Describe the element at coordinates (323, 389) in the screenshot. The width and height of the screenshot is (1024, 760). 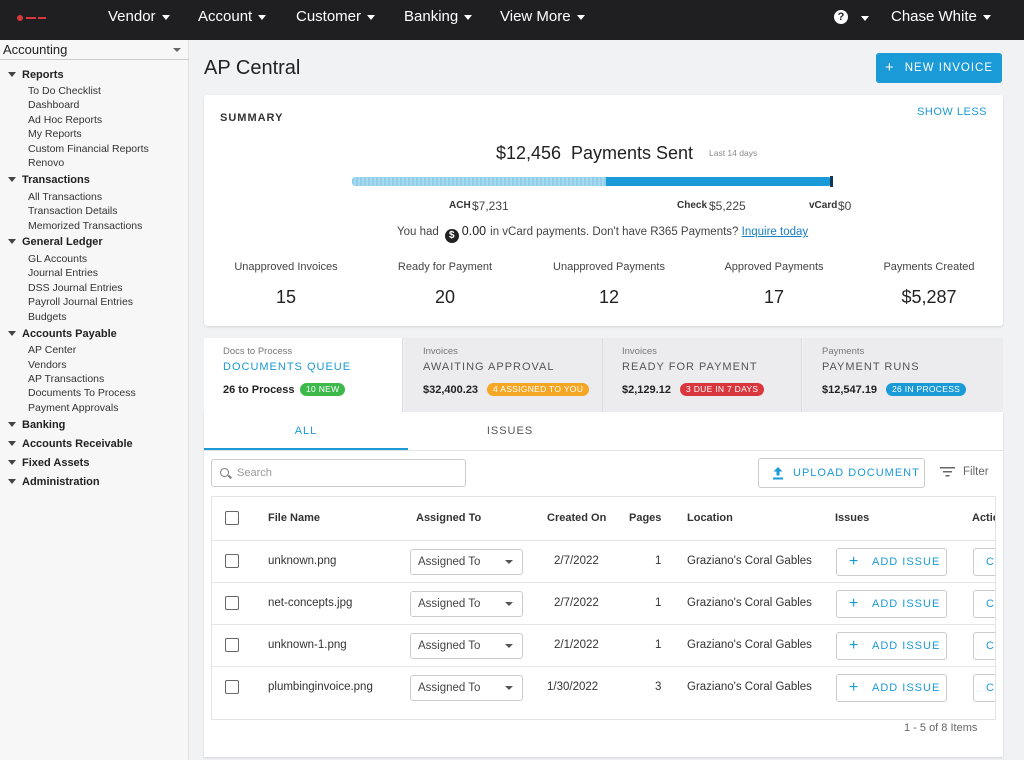
I see `status-badge: 10 NEW` at that location.